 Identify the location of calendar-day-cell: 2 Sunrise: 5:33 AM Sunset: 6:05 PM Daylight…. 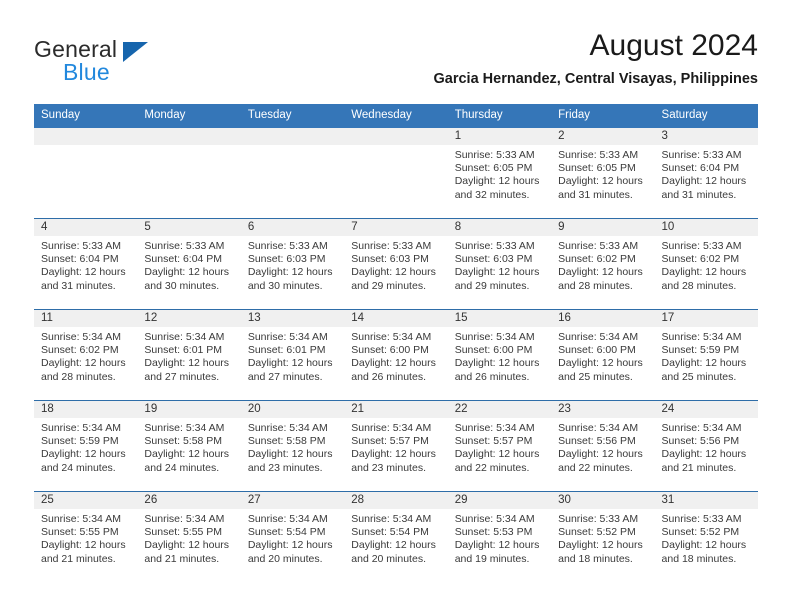
(603, 173).